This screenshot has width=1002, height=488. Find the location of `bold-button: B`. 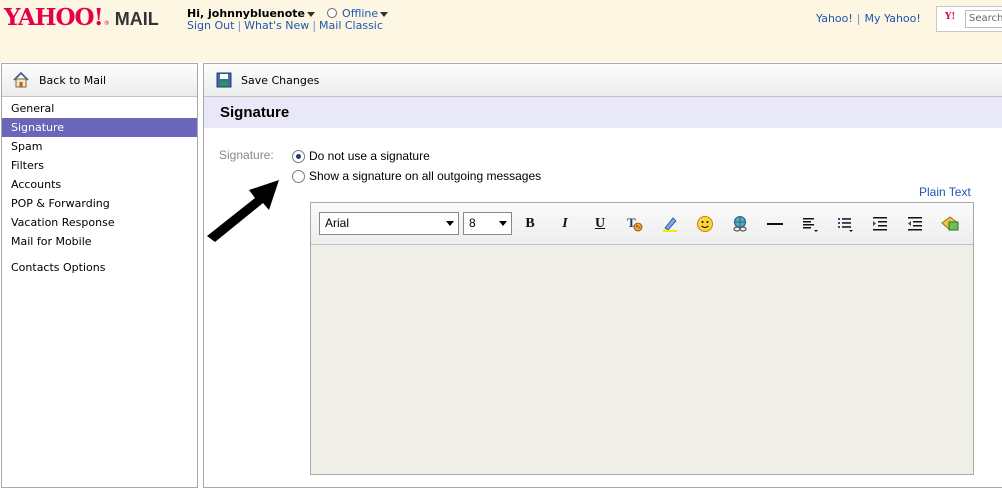

bold-button: B is located at coordinates (530, 224).